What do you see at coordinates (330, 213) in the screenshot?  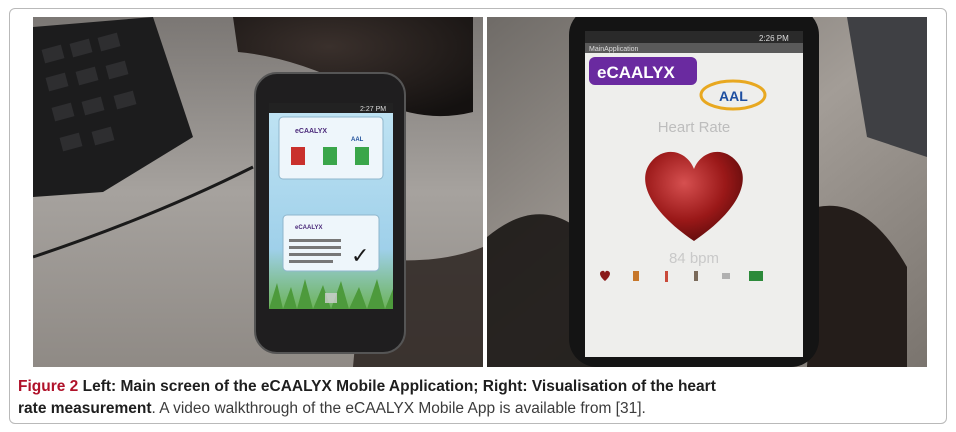 I see `left-phone: 2:27 PM eCAALYX AAL eCAALYX ✓` at bounding box center [330, 213].